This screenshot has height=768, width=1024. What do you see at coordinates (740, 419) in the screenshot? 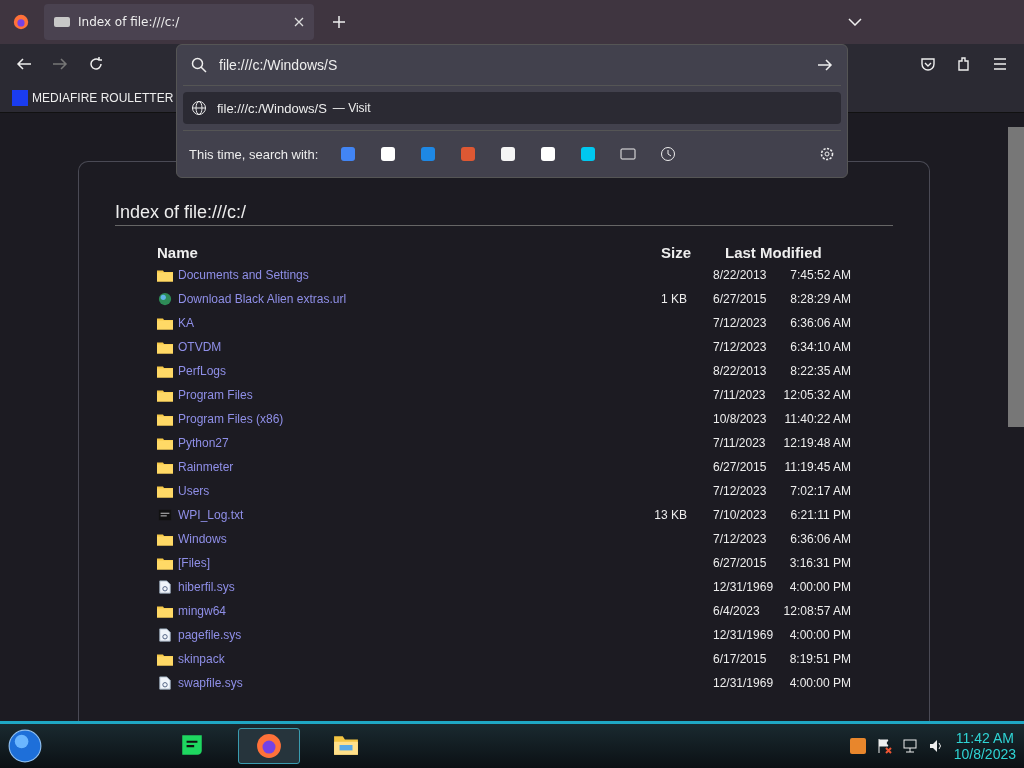
I see `table-cell-text: 10/8/2023` at bounding box center [740, 419].